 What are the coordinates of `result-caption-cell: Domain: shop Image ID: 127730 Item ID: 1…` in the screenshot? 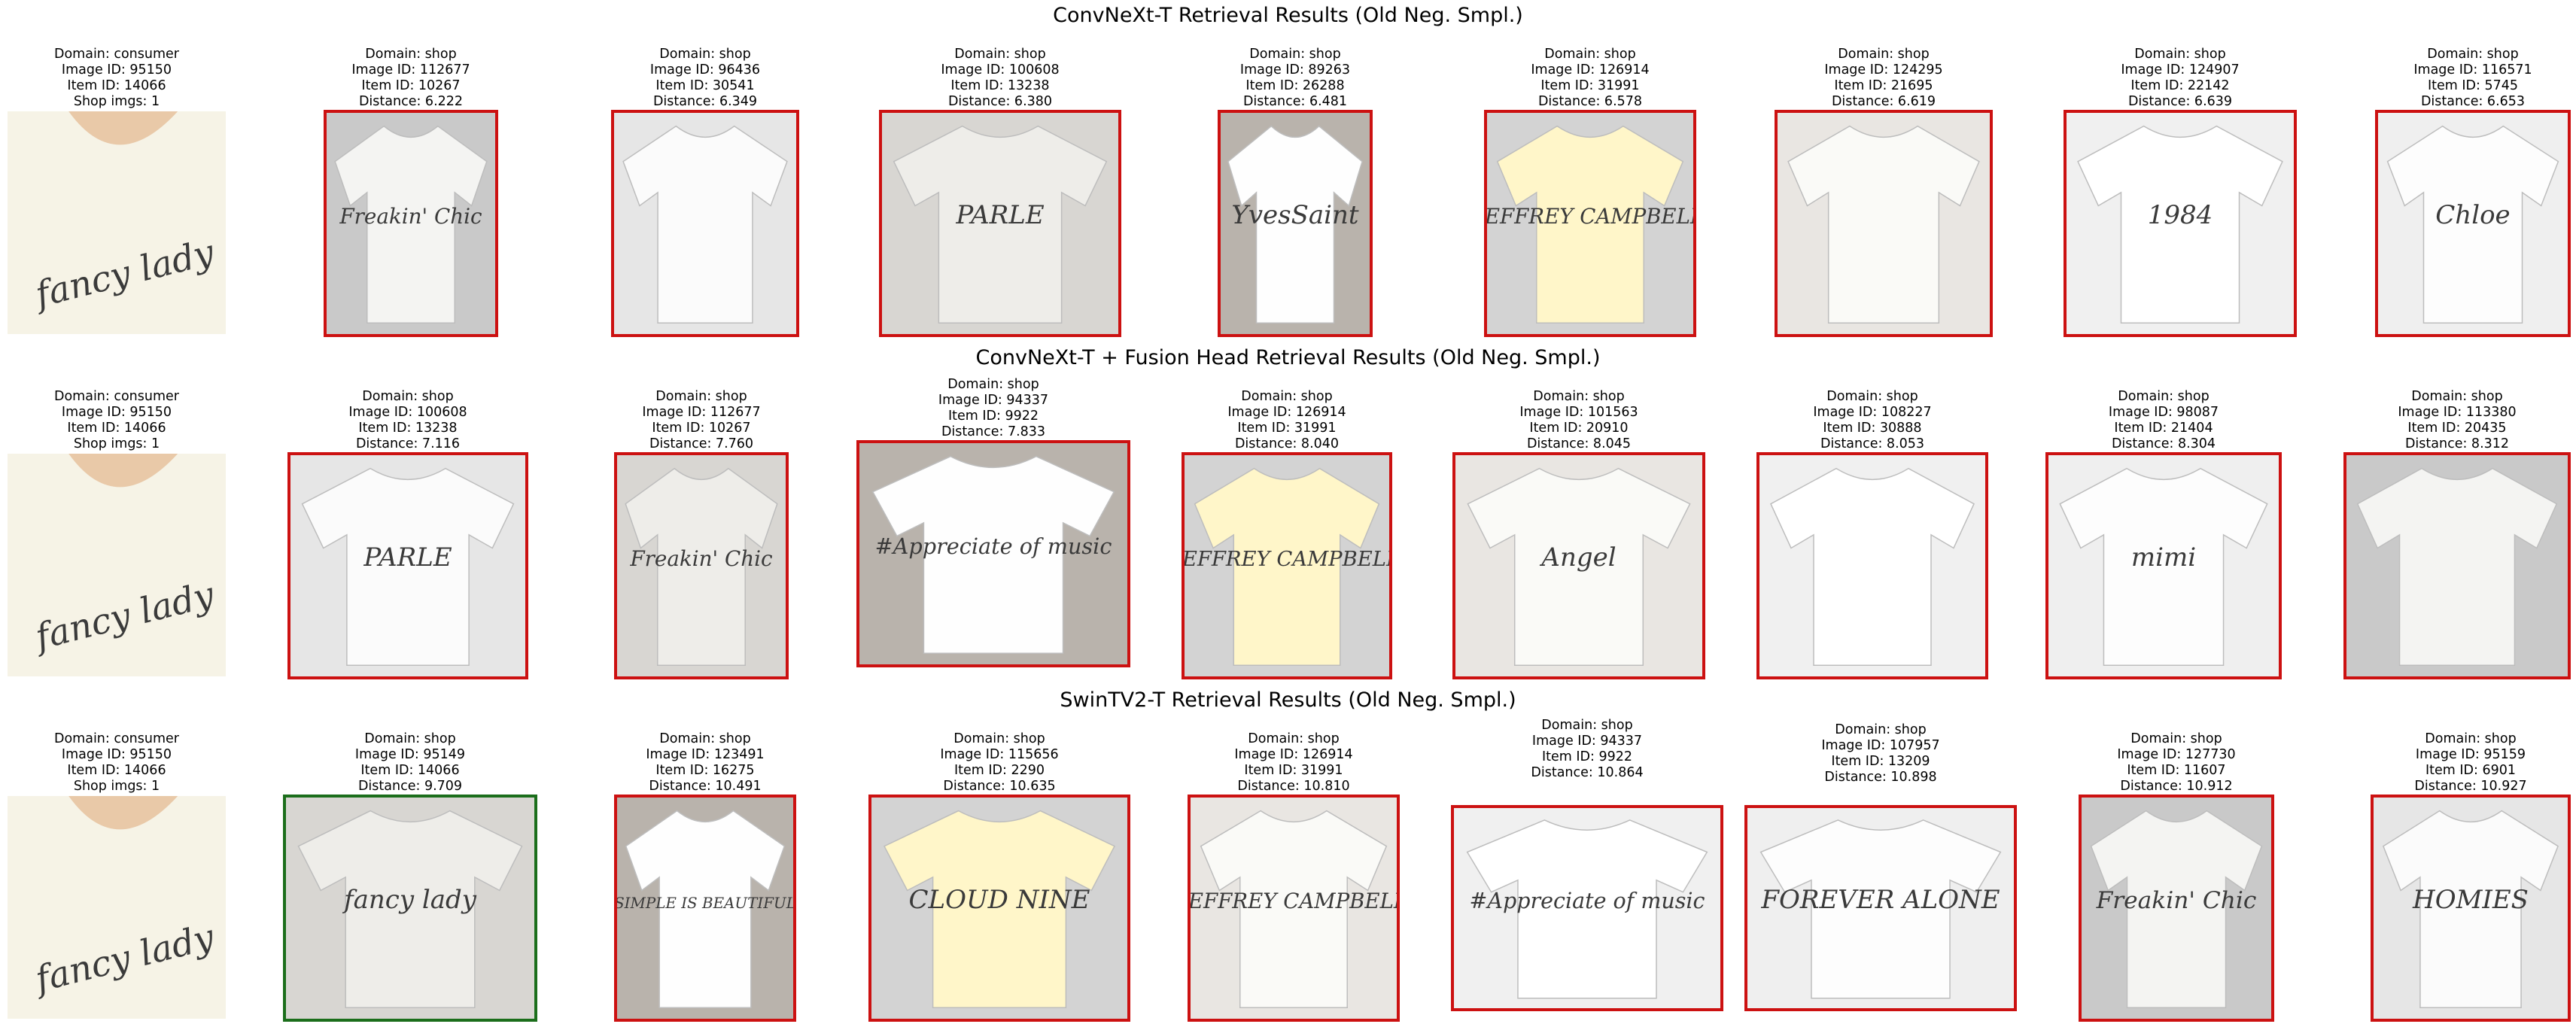 It's located at (2176, 758).